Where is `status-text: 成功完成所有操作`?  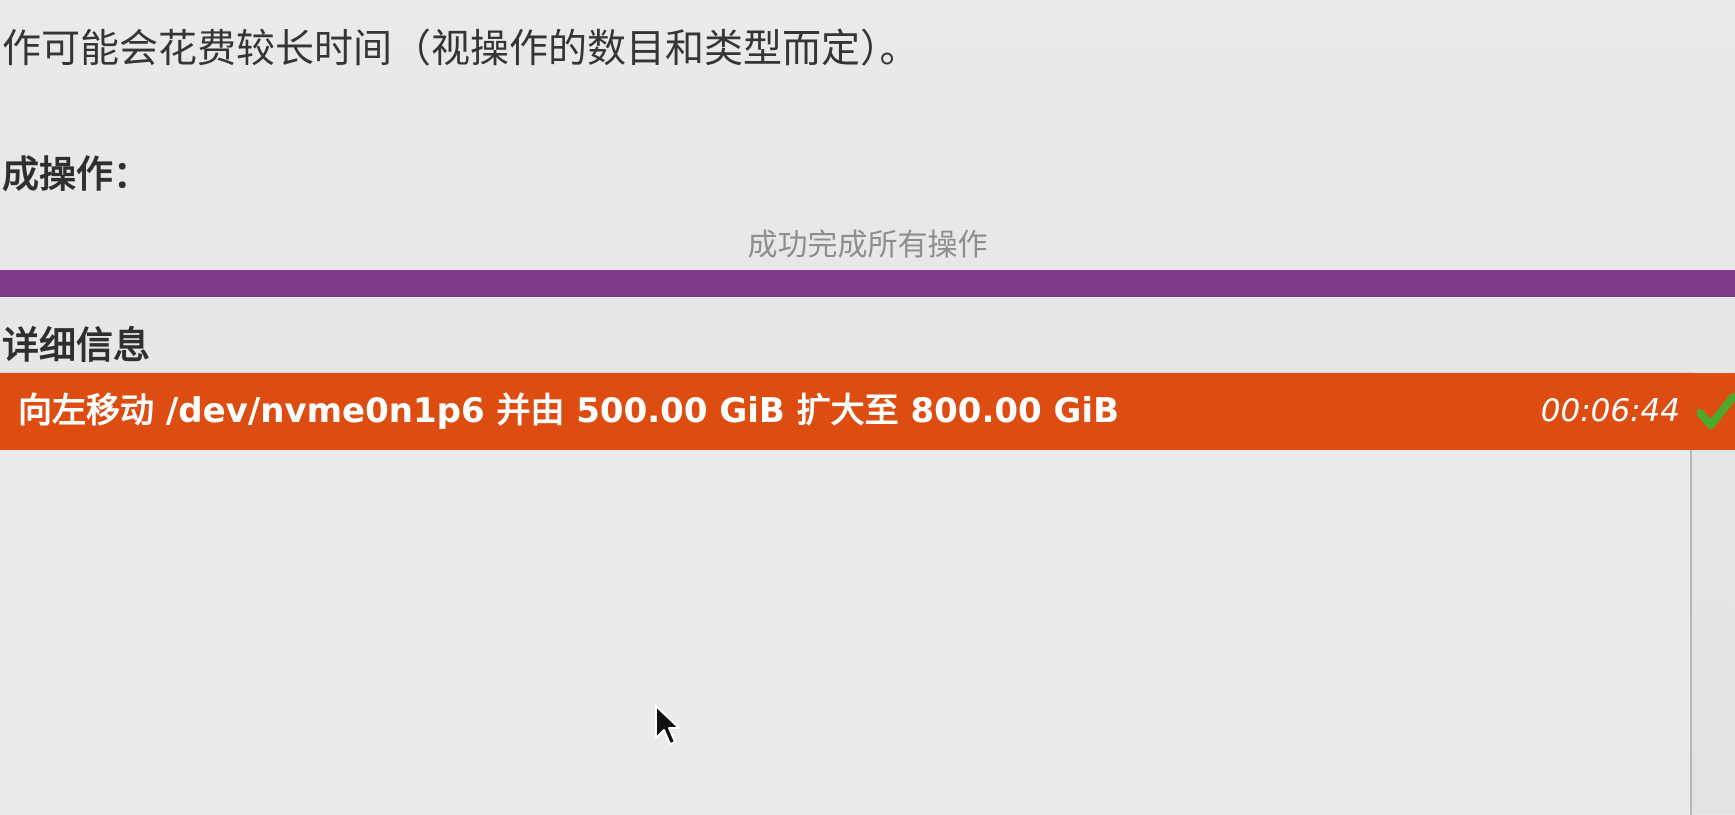 status-text: 成功完成所有操作 is located at coordinates (867, 245).